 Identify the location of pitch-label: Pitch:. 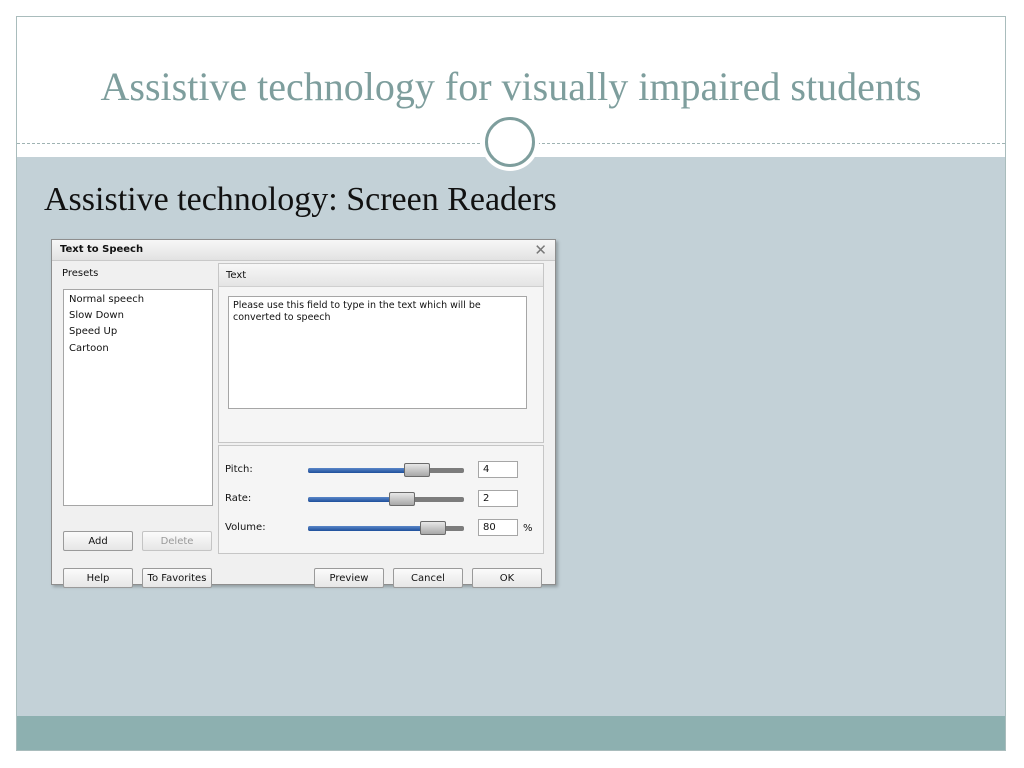
(239, 469).